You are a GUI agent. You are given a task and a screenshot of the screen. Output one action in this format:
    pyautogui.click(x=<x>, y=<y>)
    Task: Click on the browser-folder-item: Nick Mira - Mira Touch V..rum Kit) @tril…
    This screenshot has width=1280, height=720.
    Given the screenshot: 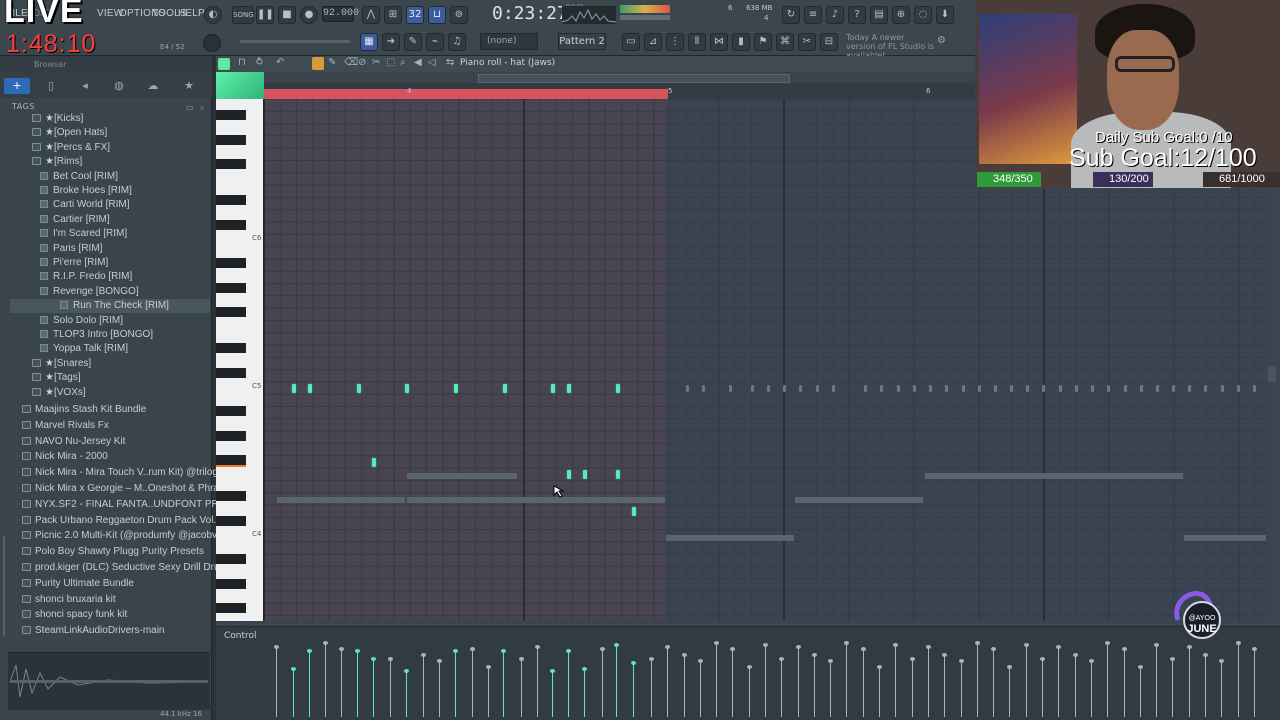 What is the action you would take?
    pyautogui.click(x=121, y=473)
    